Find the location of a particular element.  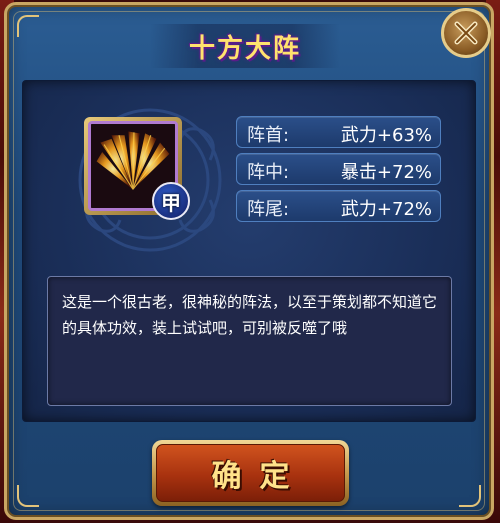

confirm-button-face: 确定 is located at coordinates (250, 473).